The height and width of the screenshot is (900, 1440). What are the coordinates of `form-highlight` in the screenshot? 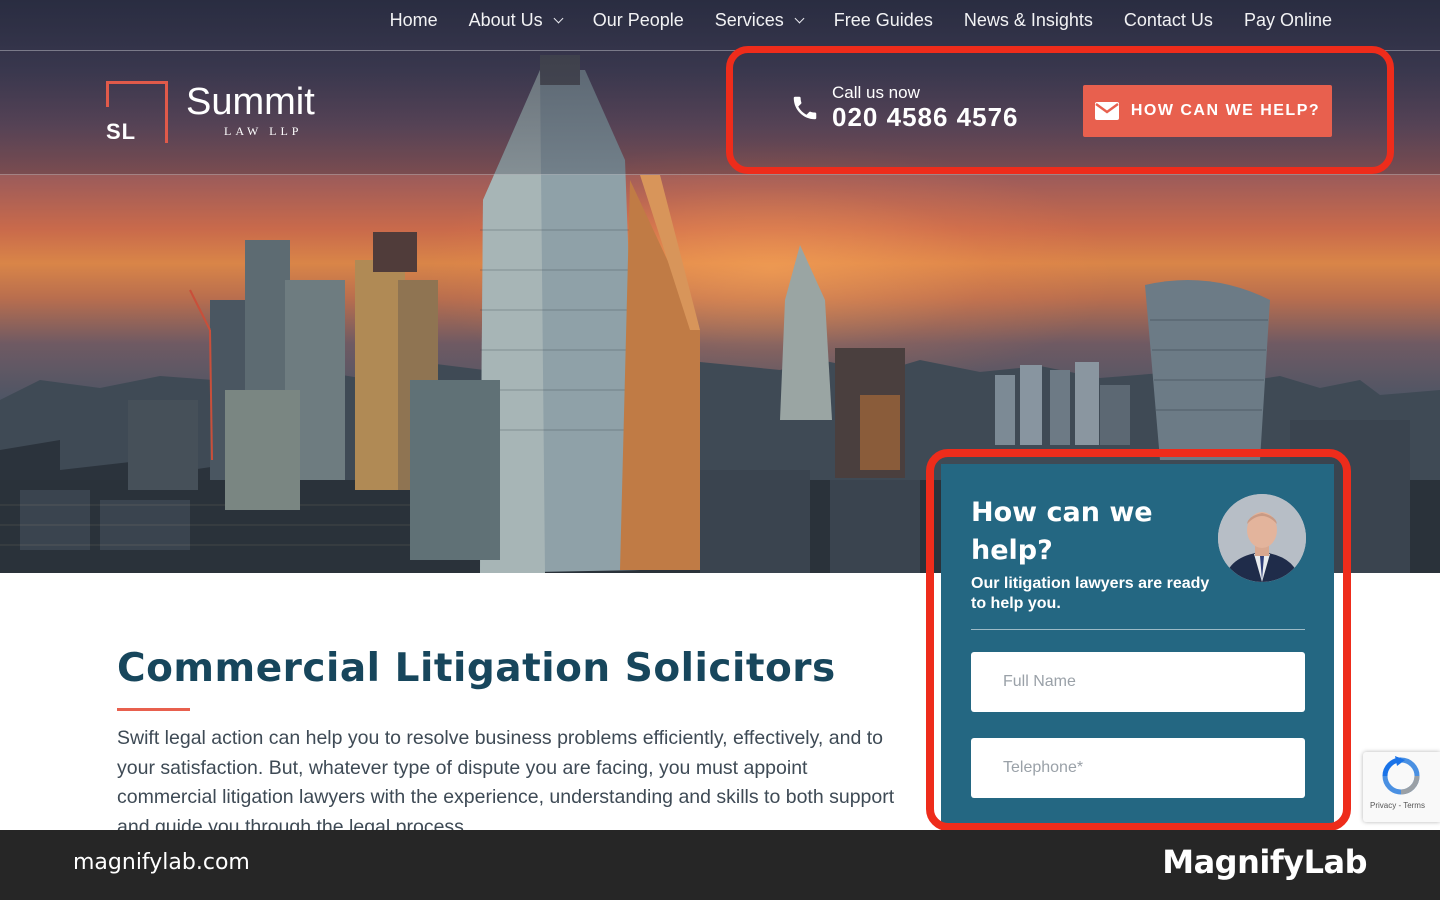 It's located at (1138, 640).